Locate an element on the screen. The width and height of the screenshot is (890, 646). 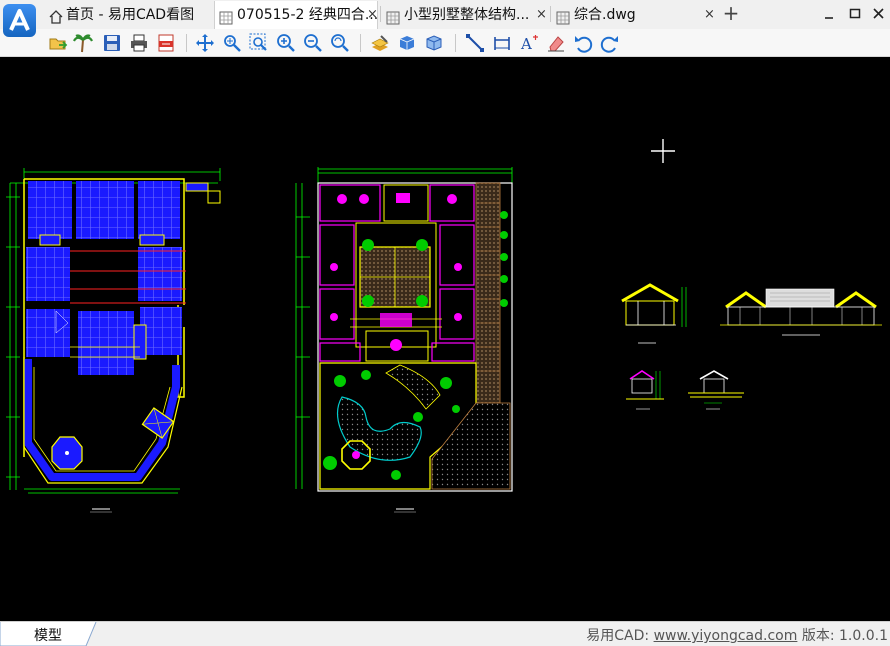
tab-home: 首页 - 易用CAD看图 is located at coordinates (128, 15).